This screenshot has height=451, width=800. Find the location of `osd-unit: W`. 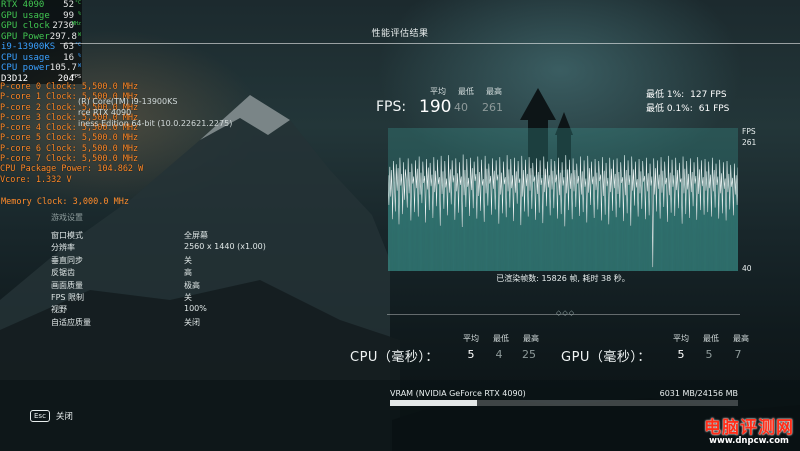

osd-unit: W is located at coordinates (79, 66).